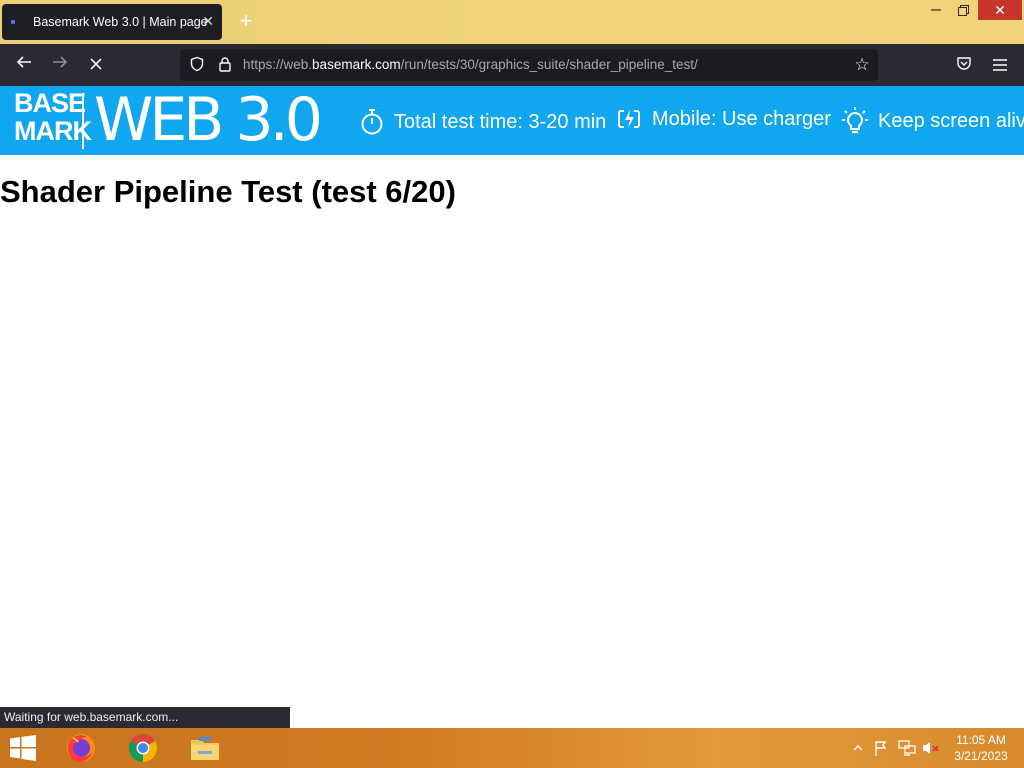 This screenshot has height=768, width=1024. I want to click on page-title: Shader Pipeline Test (test 6/20), so click(228, 191).